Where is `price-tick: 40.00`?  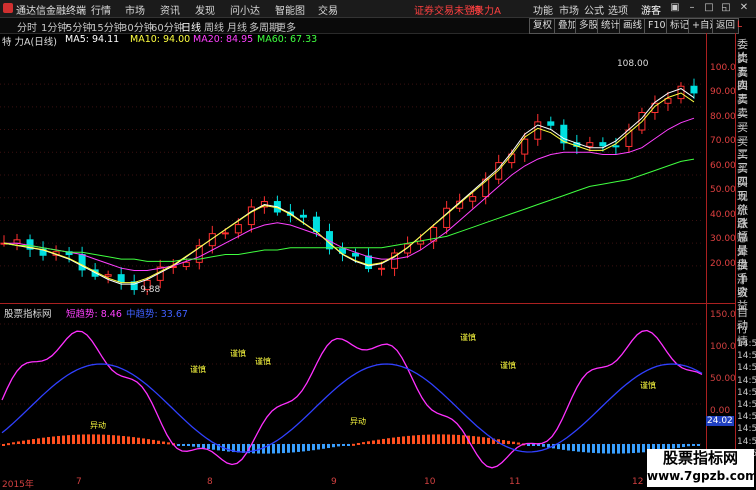 price-tick: 40.00 is located at coordinates (723, 215).